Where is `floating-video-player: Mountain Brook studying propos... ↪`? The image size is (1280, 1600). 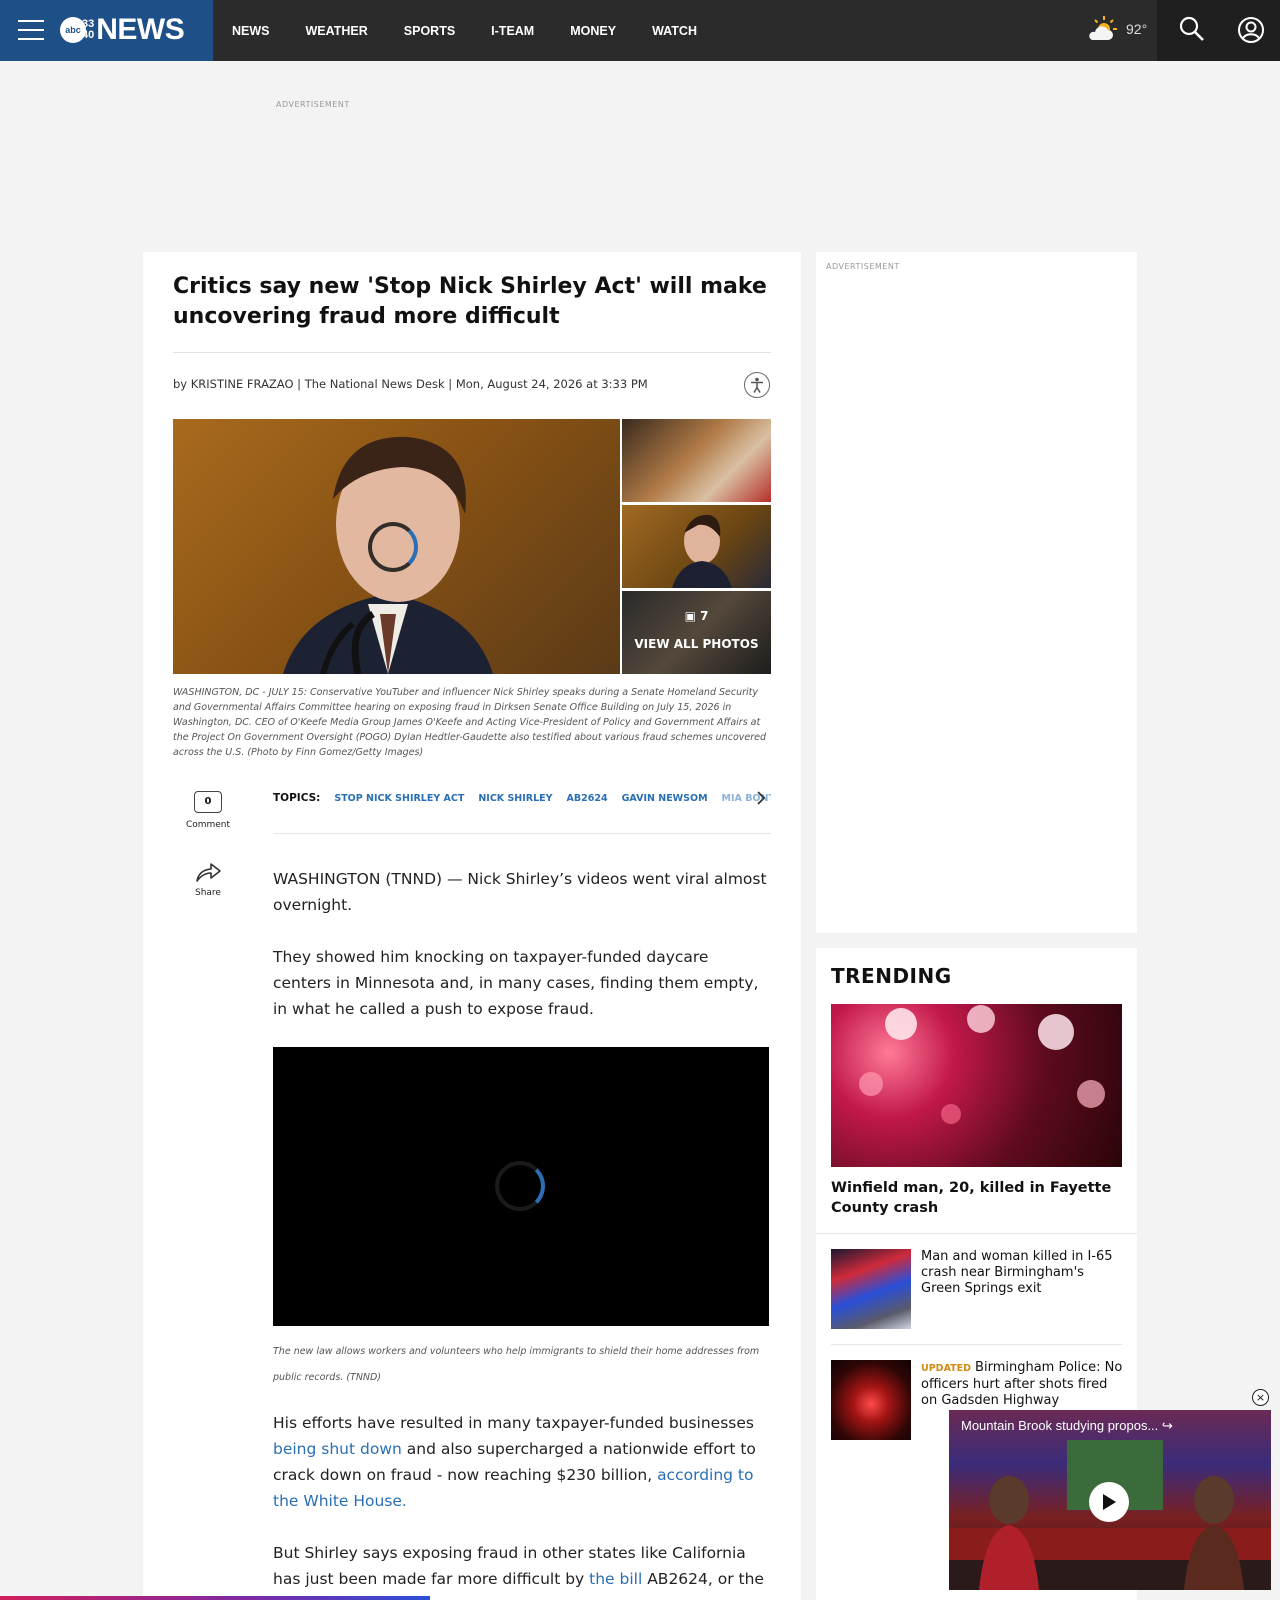 floating-video-player: Mountain Brook studying propos... ↪ is located at coordinates (1110, 1500).